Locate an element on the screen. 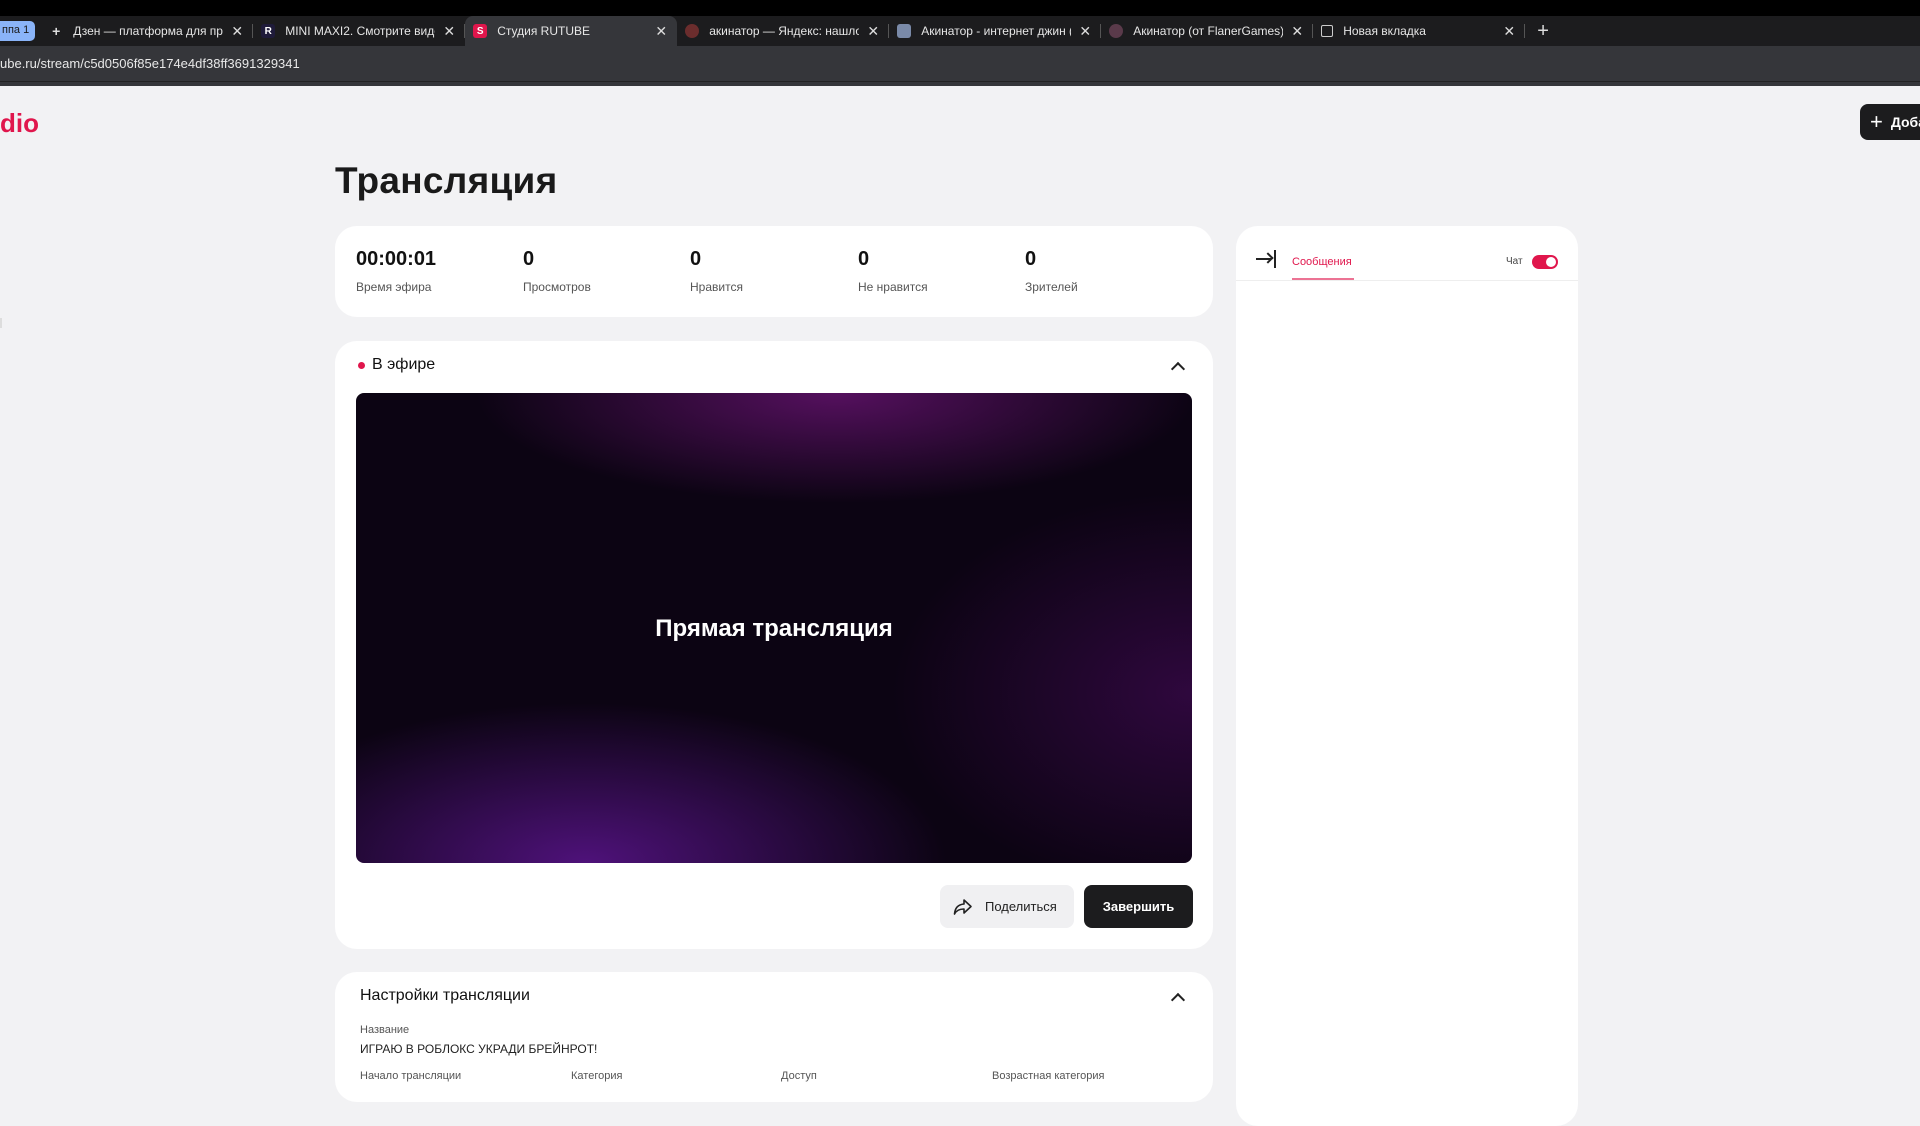 The height and width of the screenshot is (1126, 1920). rutube-icon: R is located at coordinates (268, 31).